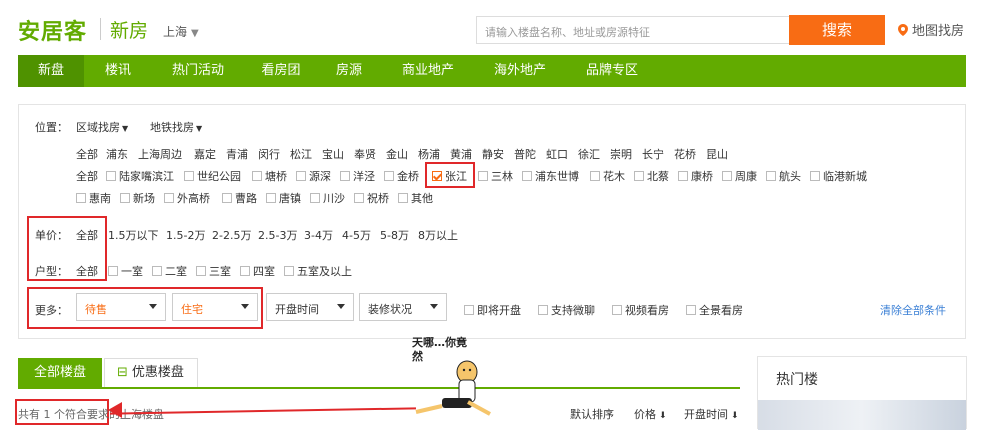  Describe the element at coordinates (429, 154) in the screenshot. I see `district-option: 杨浦` at that location.